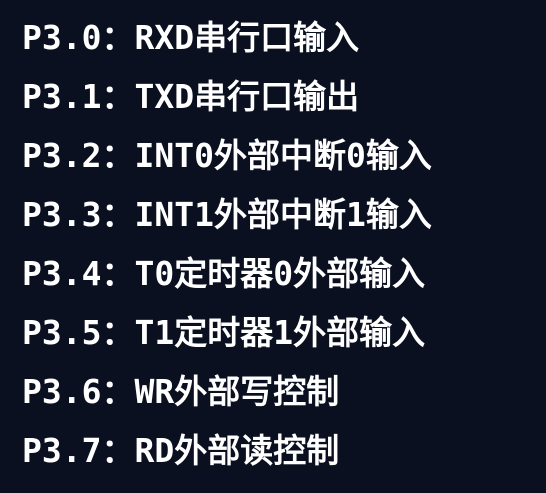 Image resolution: width=546 pixels, height=493 pixels. I want to click on list-item: P3.7：RD外部读控制, so click(227, 450).